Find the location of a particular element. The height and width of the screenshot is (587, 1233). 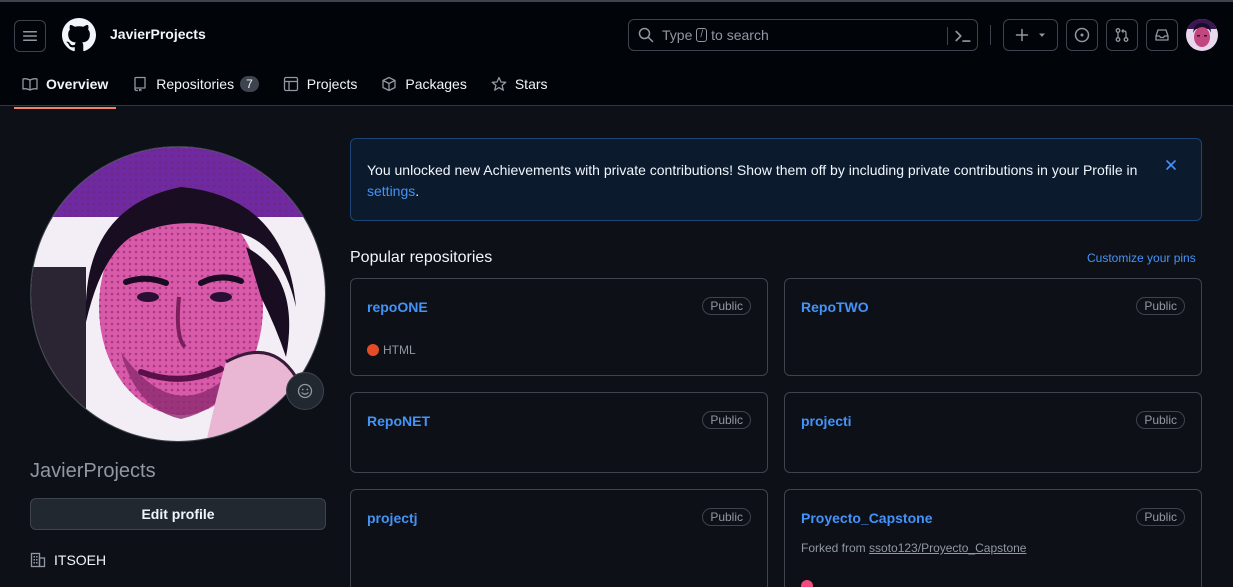

search-placeholder: Type / to search is located at coordinates (715, 35).